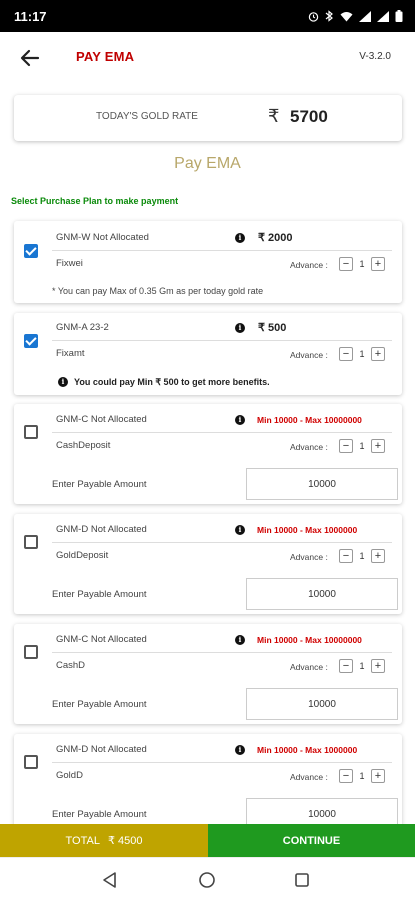 This screenshot has width=415, height=900. I want to click on signal-icon, so click(365, 16).